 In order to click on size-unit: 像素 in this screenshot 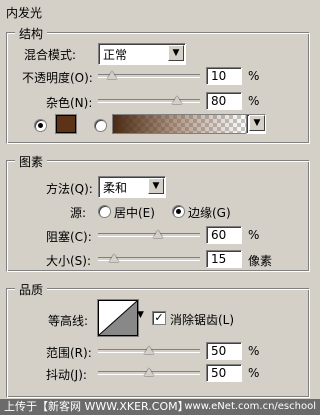, I will do `click(260, 261)`.